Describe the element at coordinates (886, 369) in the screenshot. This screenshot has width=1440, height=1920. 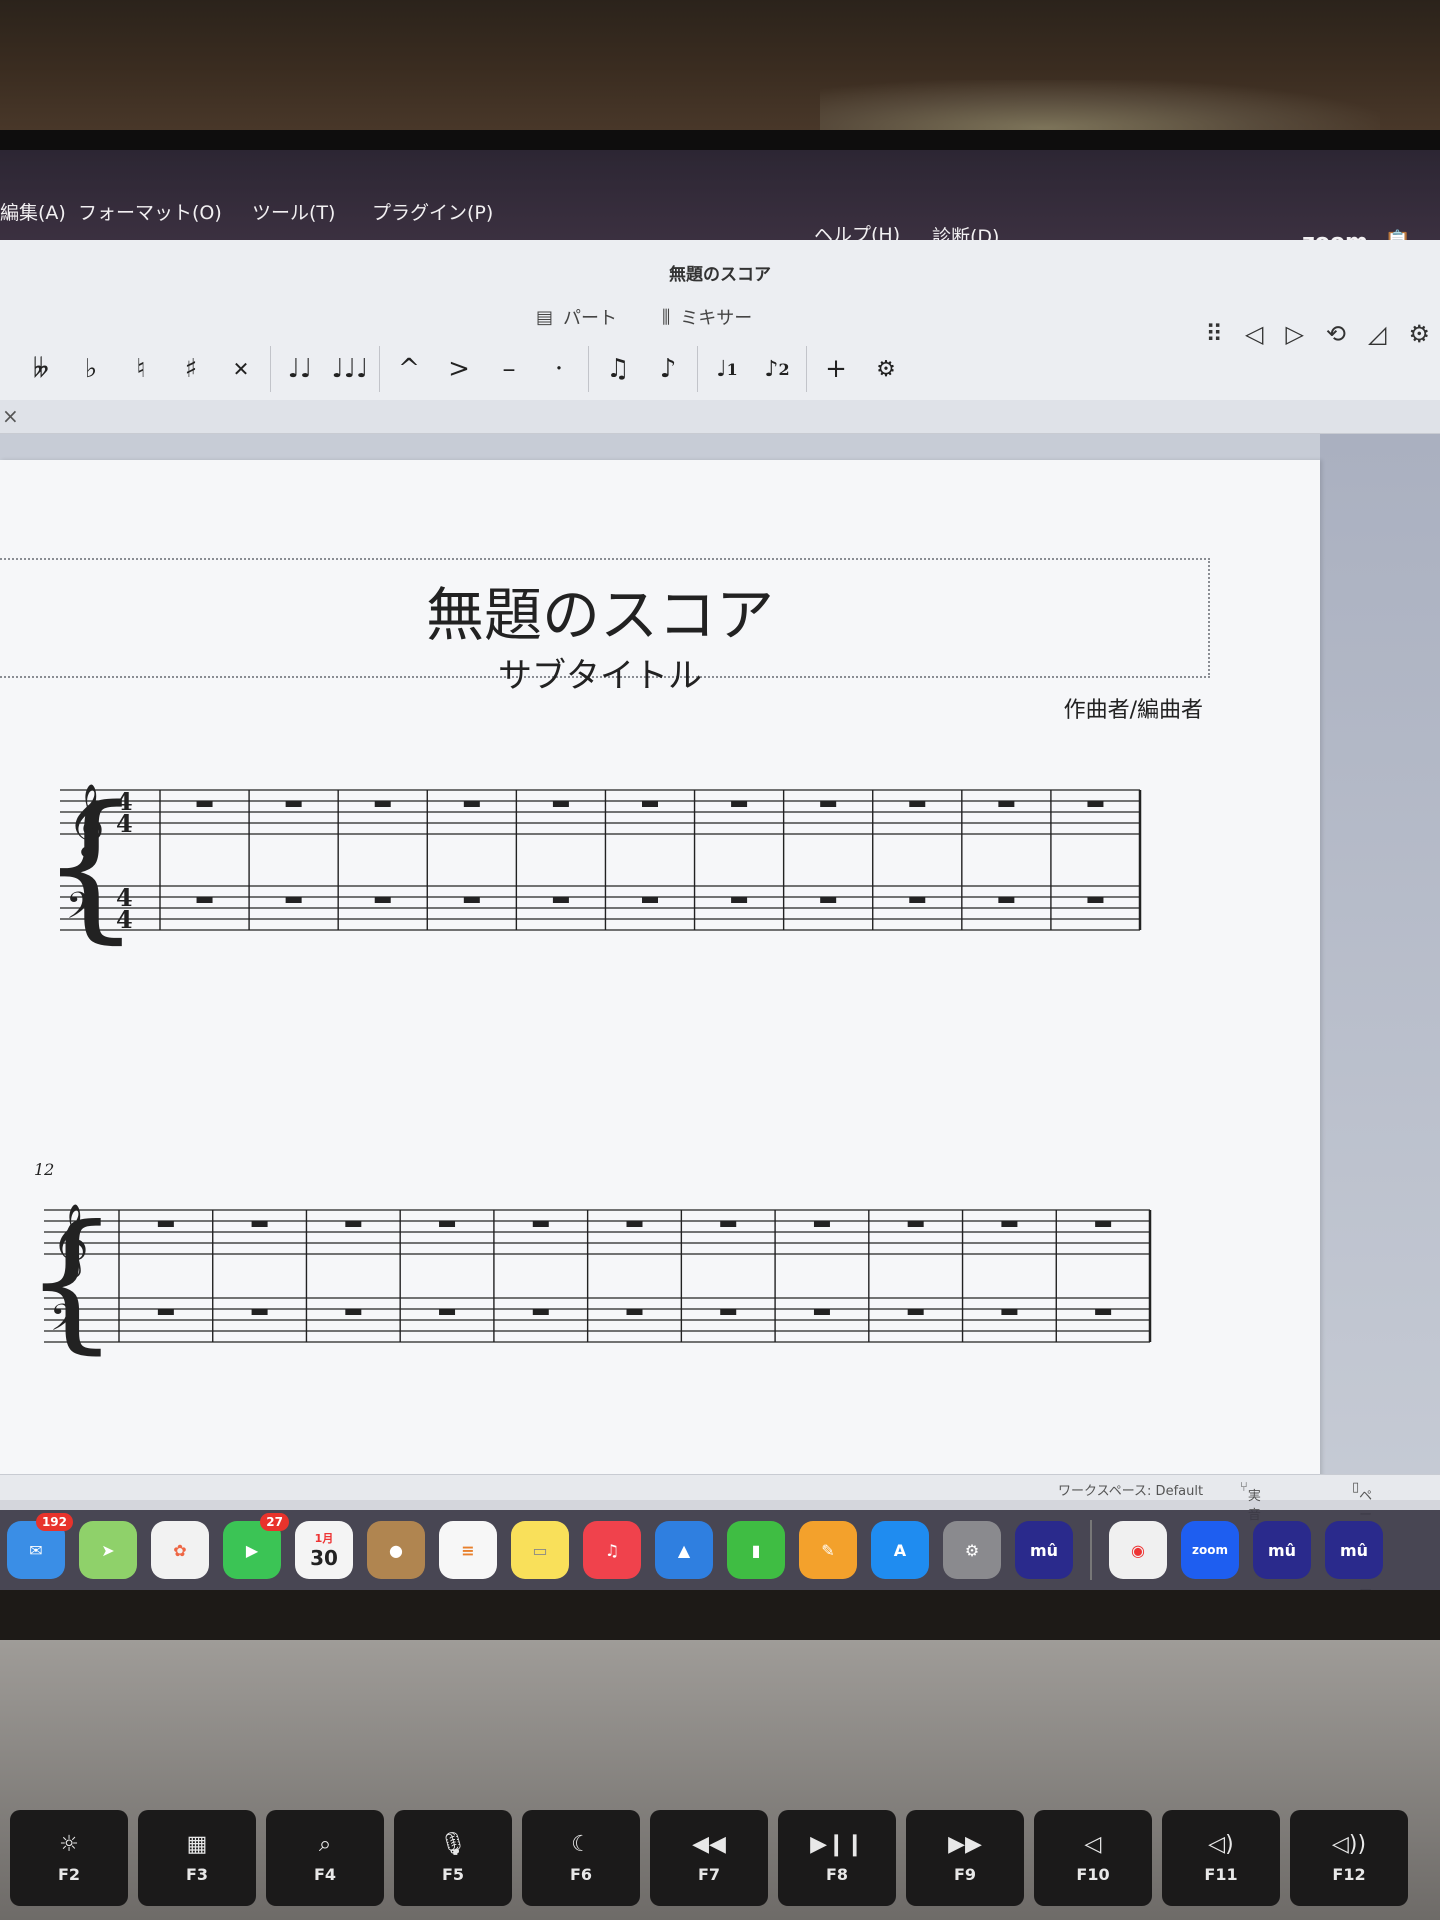
I see `customize-toolbar-gear-icon: ⚙` at that location.